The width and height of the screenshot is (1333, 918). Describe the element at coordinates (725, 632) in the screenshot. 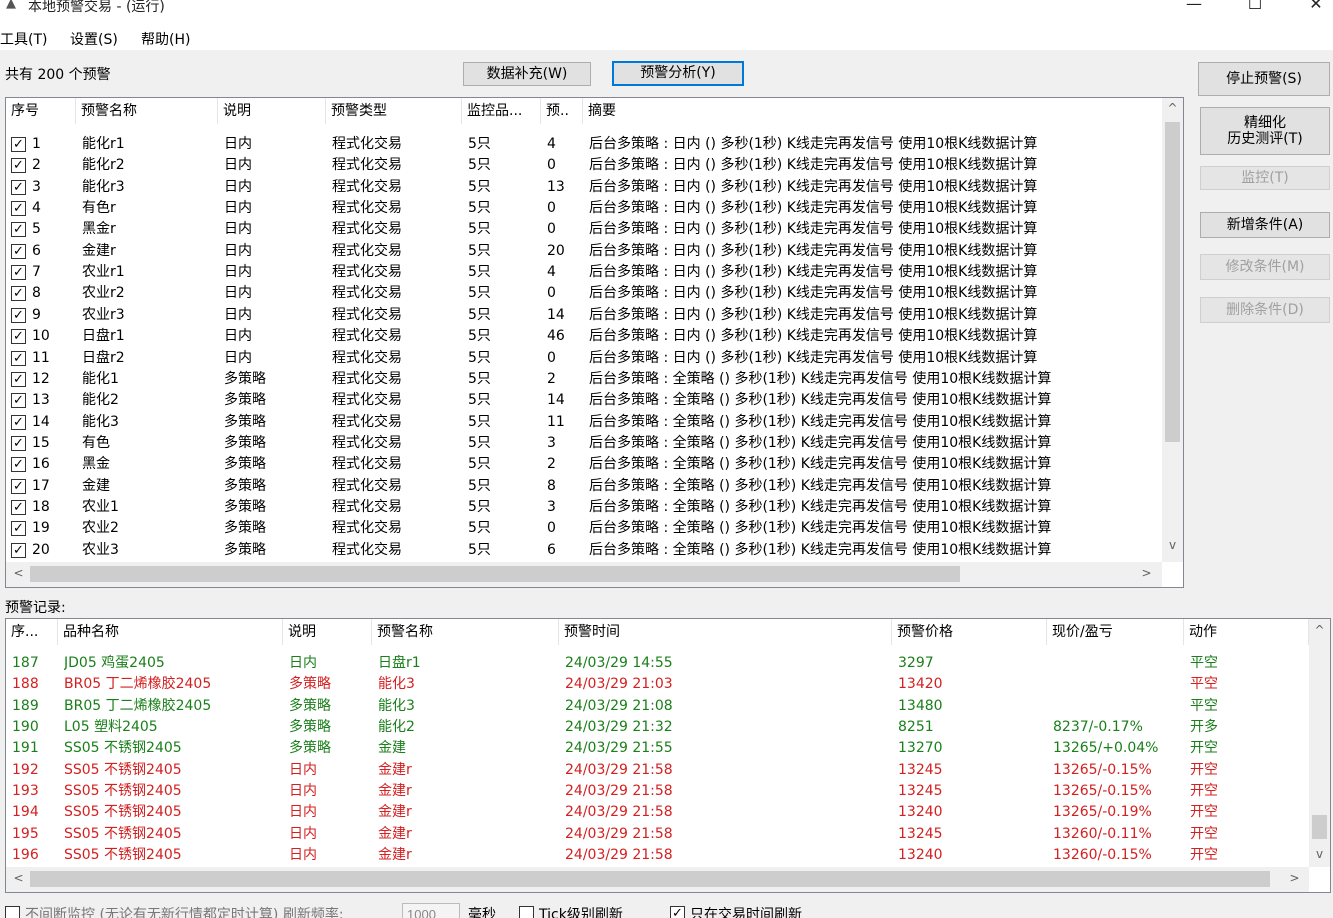

I see `col-header-alert-time: 预警时间` at that location.